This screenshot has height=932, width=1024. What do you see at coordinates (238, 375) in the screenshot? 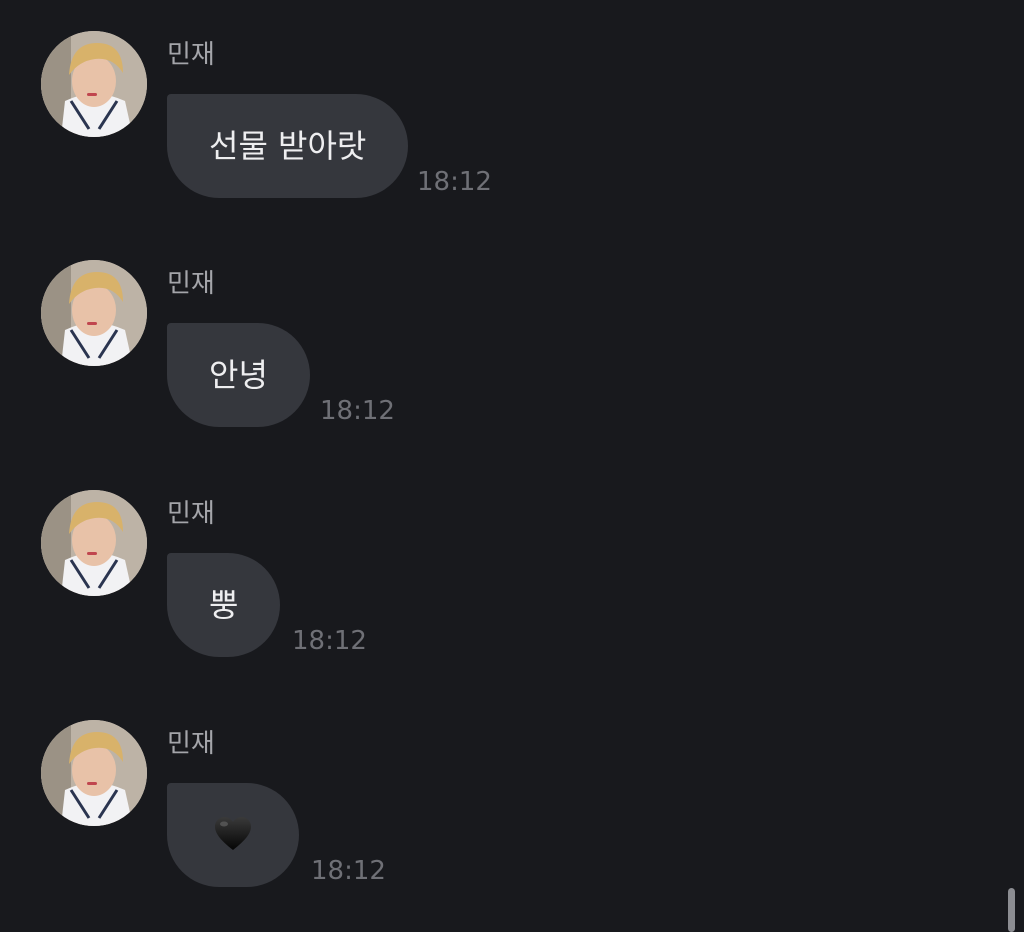
I see `message-bubble: 안녕` at bounding box center [238, 375].